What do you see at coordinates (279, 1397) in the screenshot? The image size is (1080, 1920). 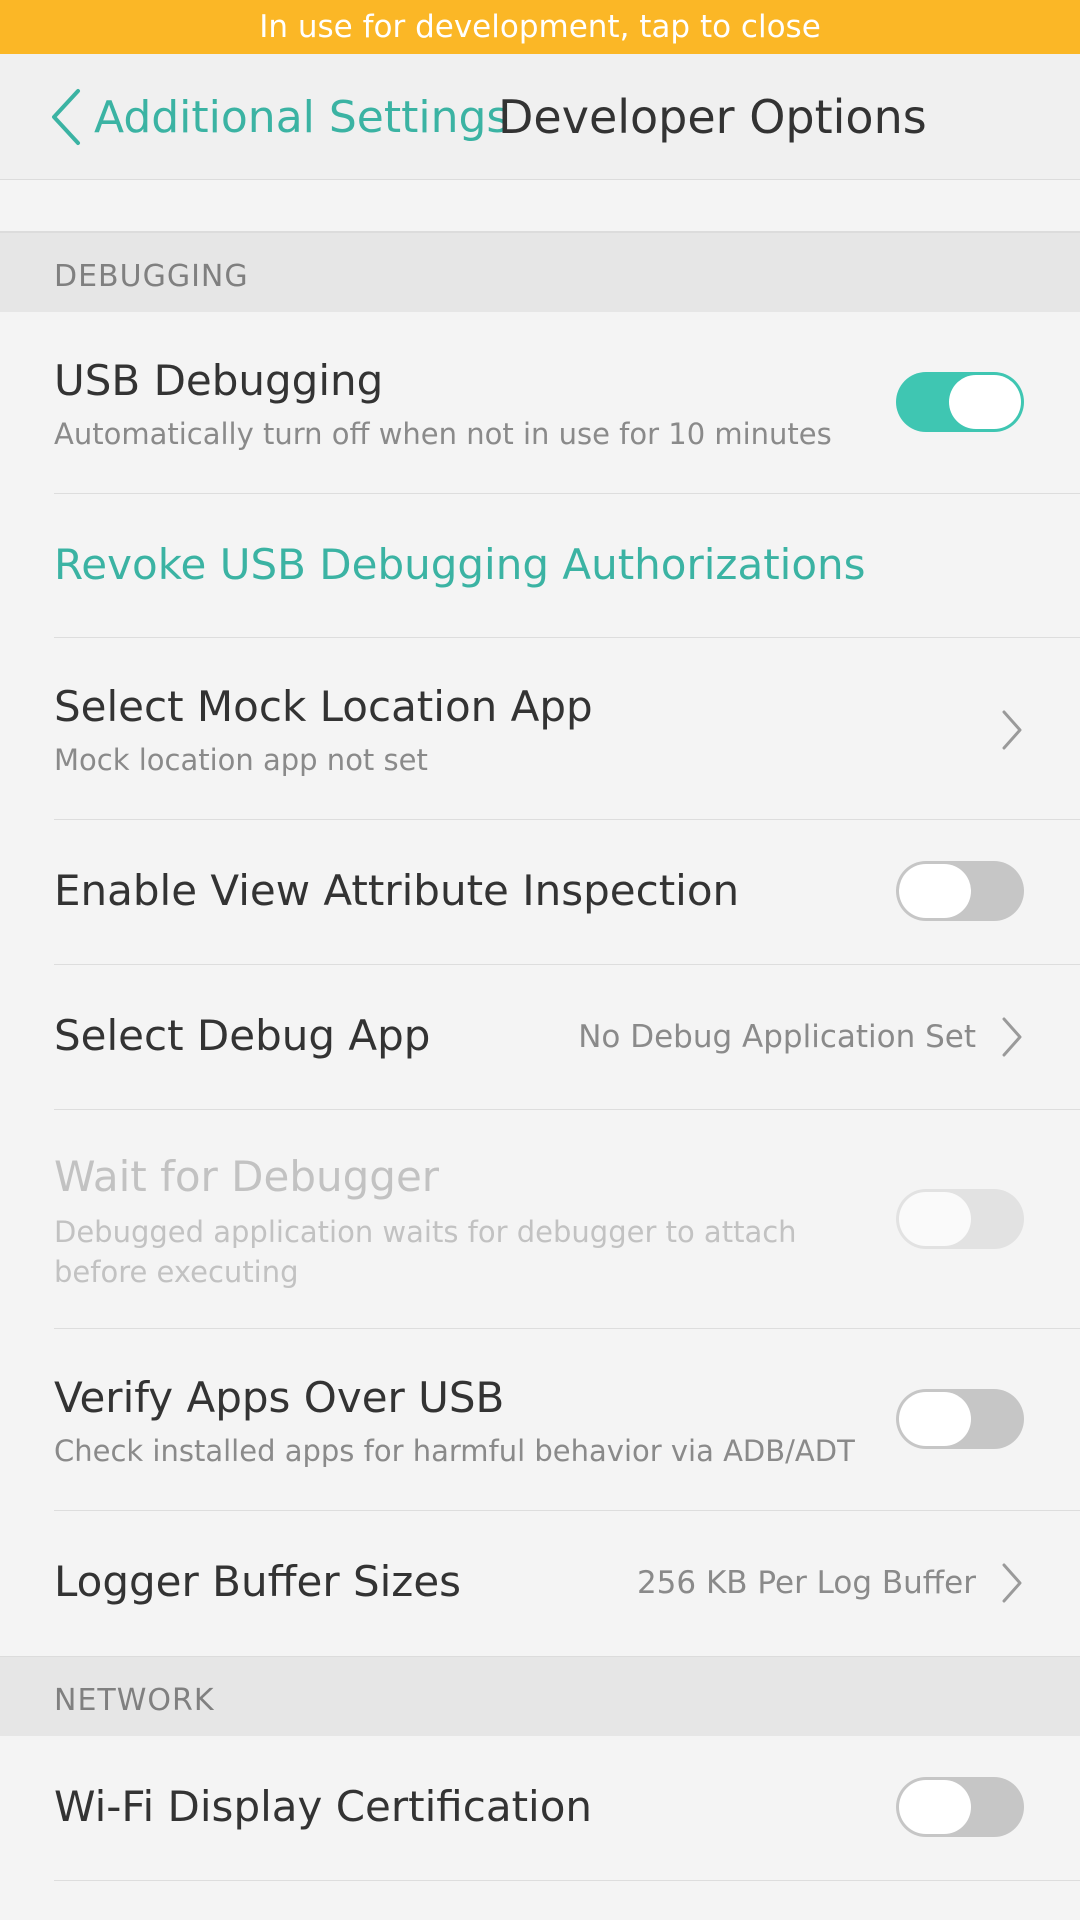 I see `verify-apps-title: Verify Apps Over USB` at bounding box center [279, 1397].